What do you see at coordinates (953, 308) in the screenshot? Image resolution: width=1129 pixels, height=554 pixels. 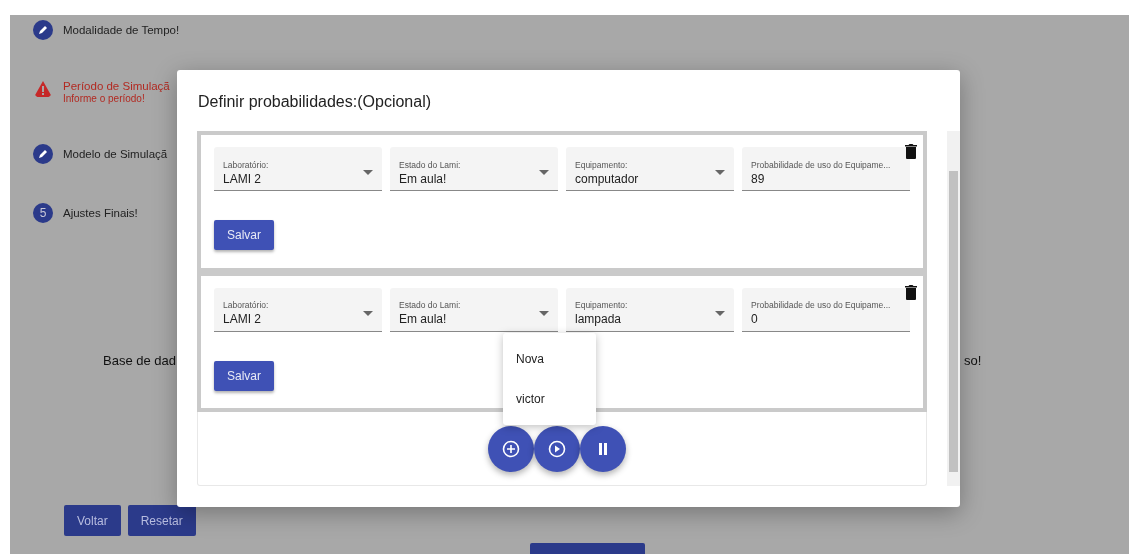 I see `scrollbar` at bounding box center [953, 308].